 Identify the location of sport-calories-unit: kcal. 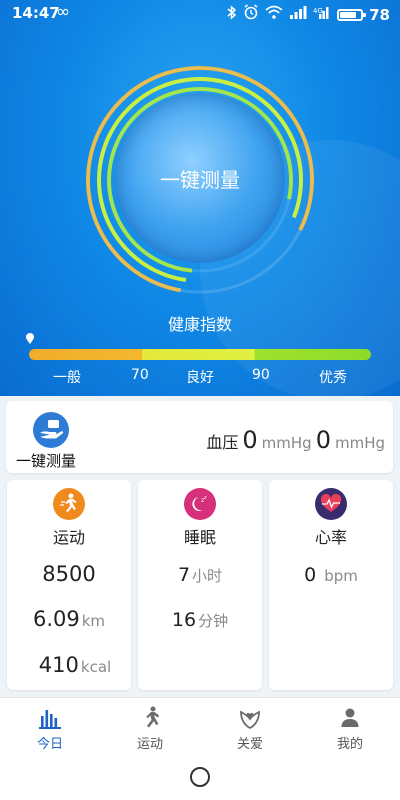
(96, 667).